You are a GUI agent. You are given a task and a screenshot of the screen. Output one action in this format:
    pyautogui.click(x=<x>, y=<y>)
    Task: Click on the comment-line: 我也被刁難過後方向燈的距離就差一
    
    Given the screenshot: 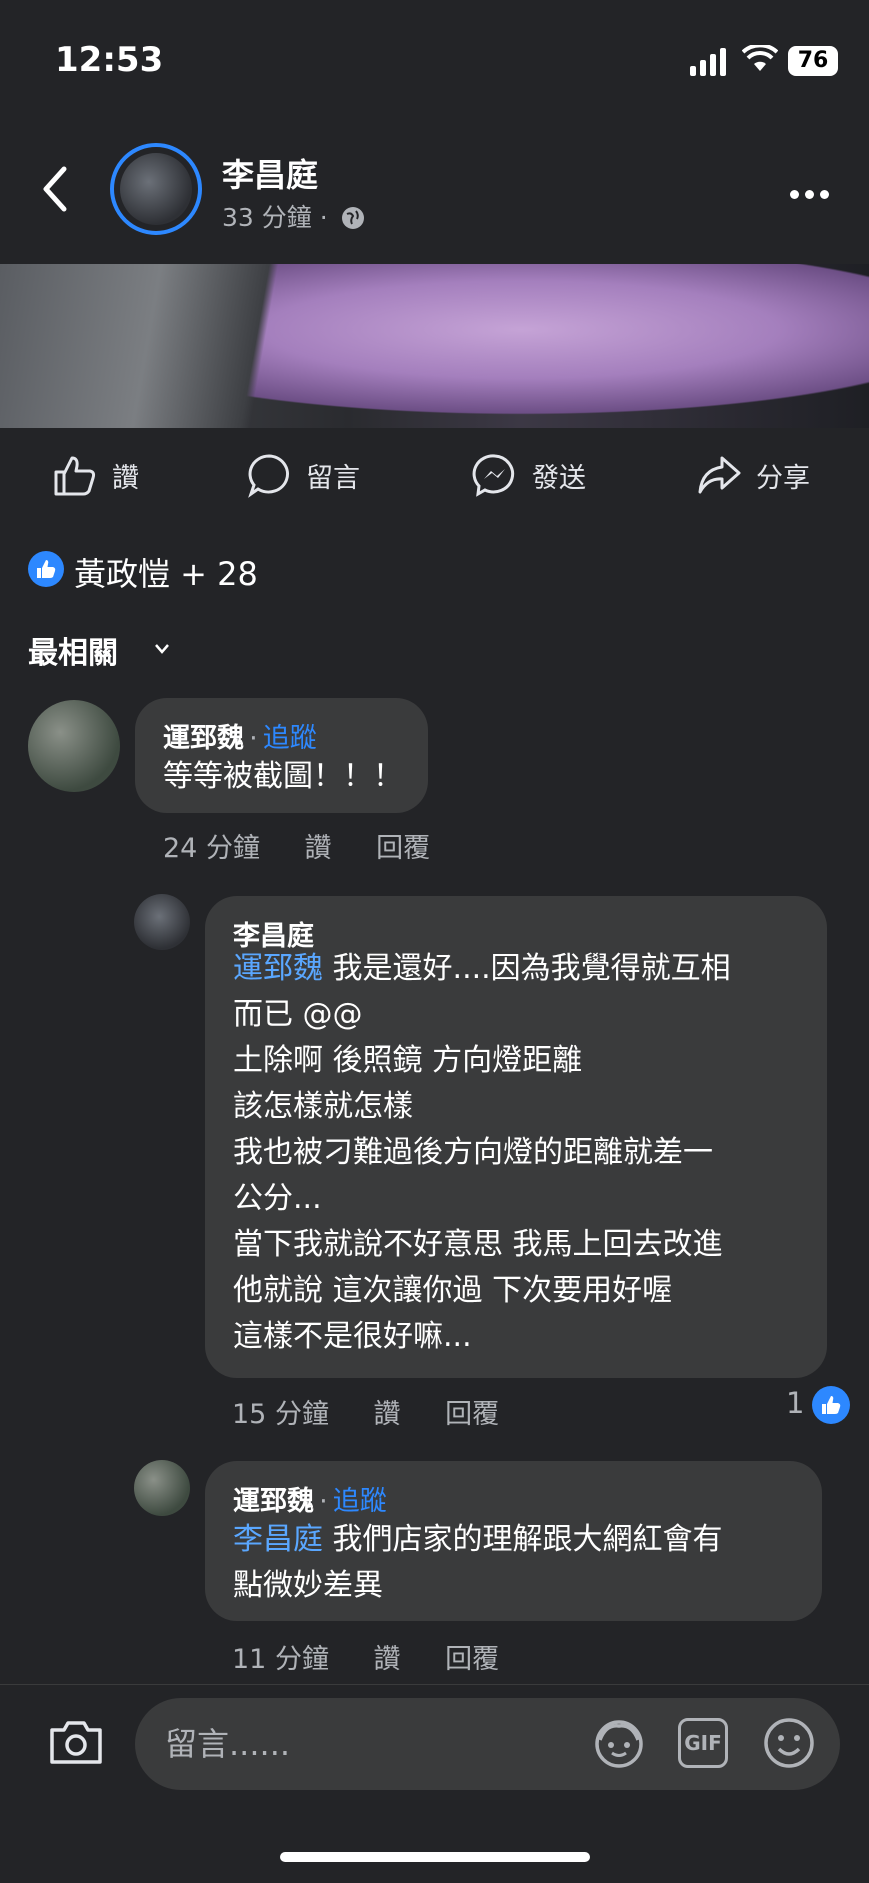 What is the action you would take?
    pyautogui.click(x=473, y=1152)
    